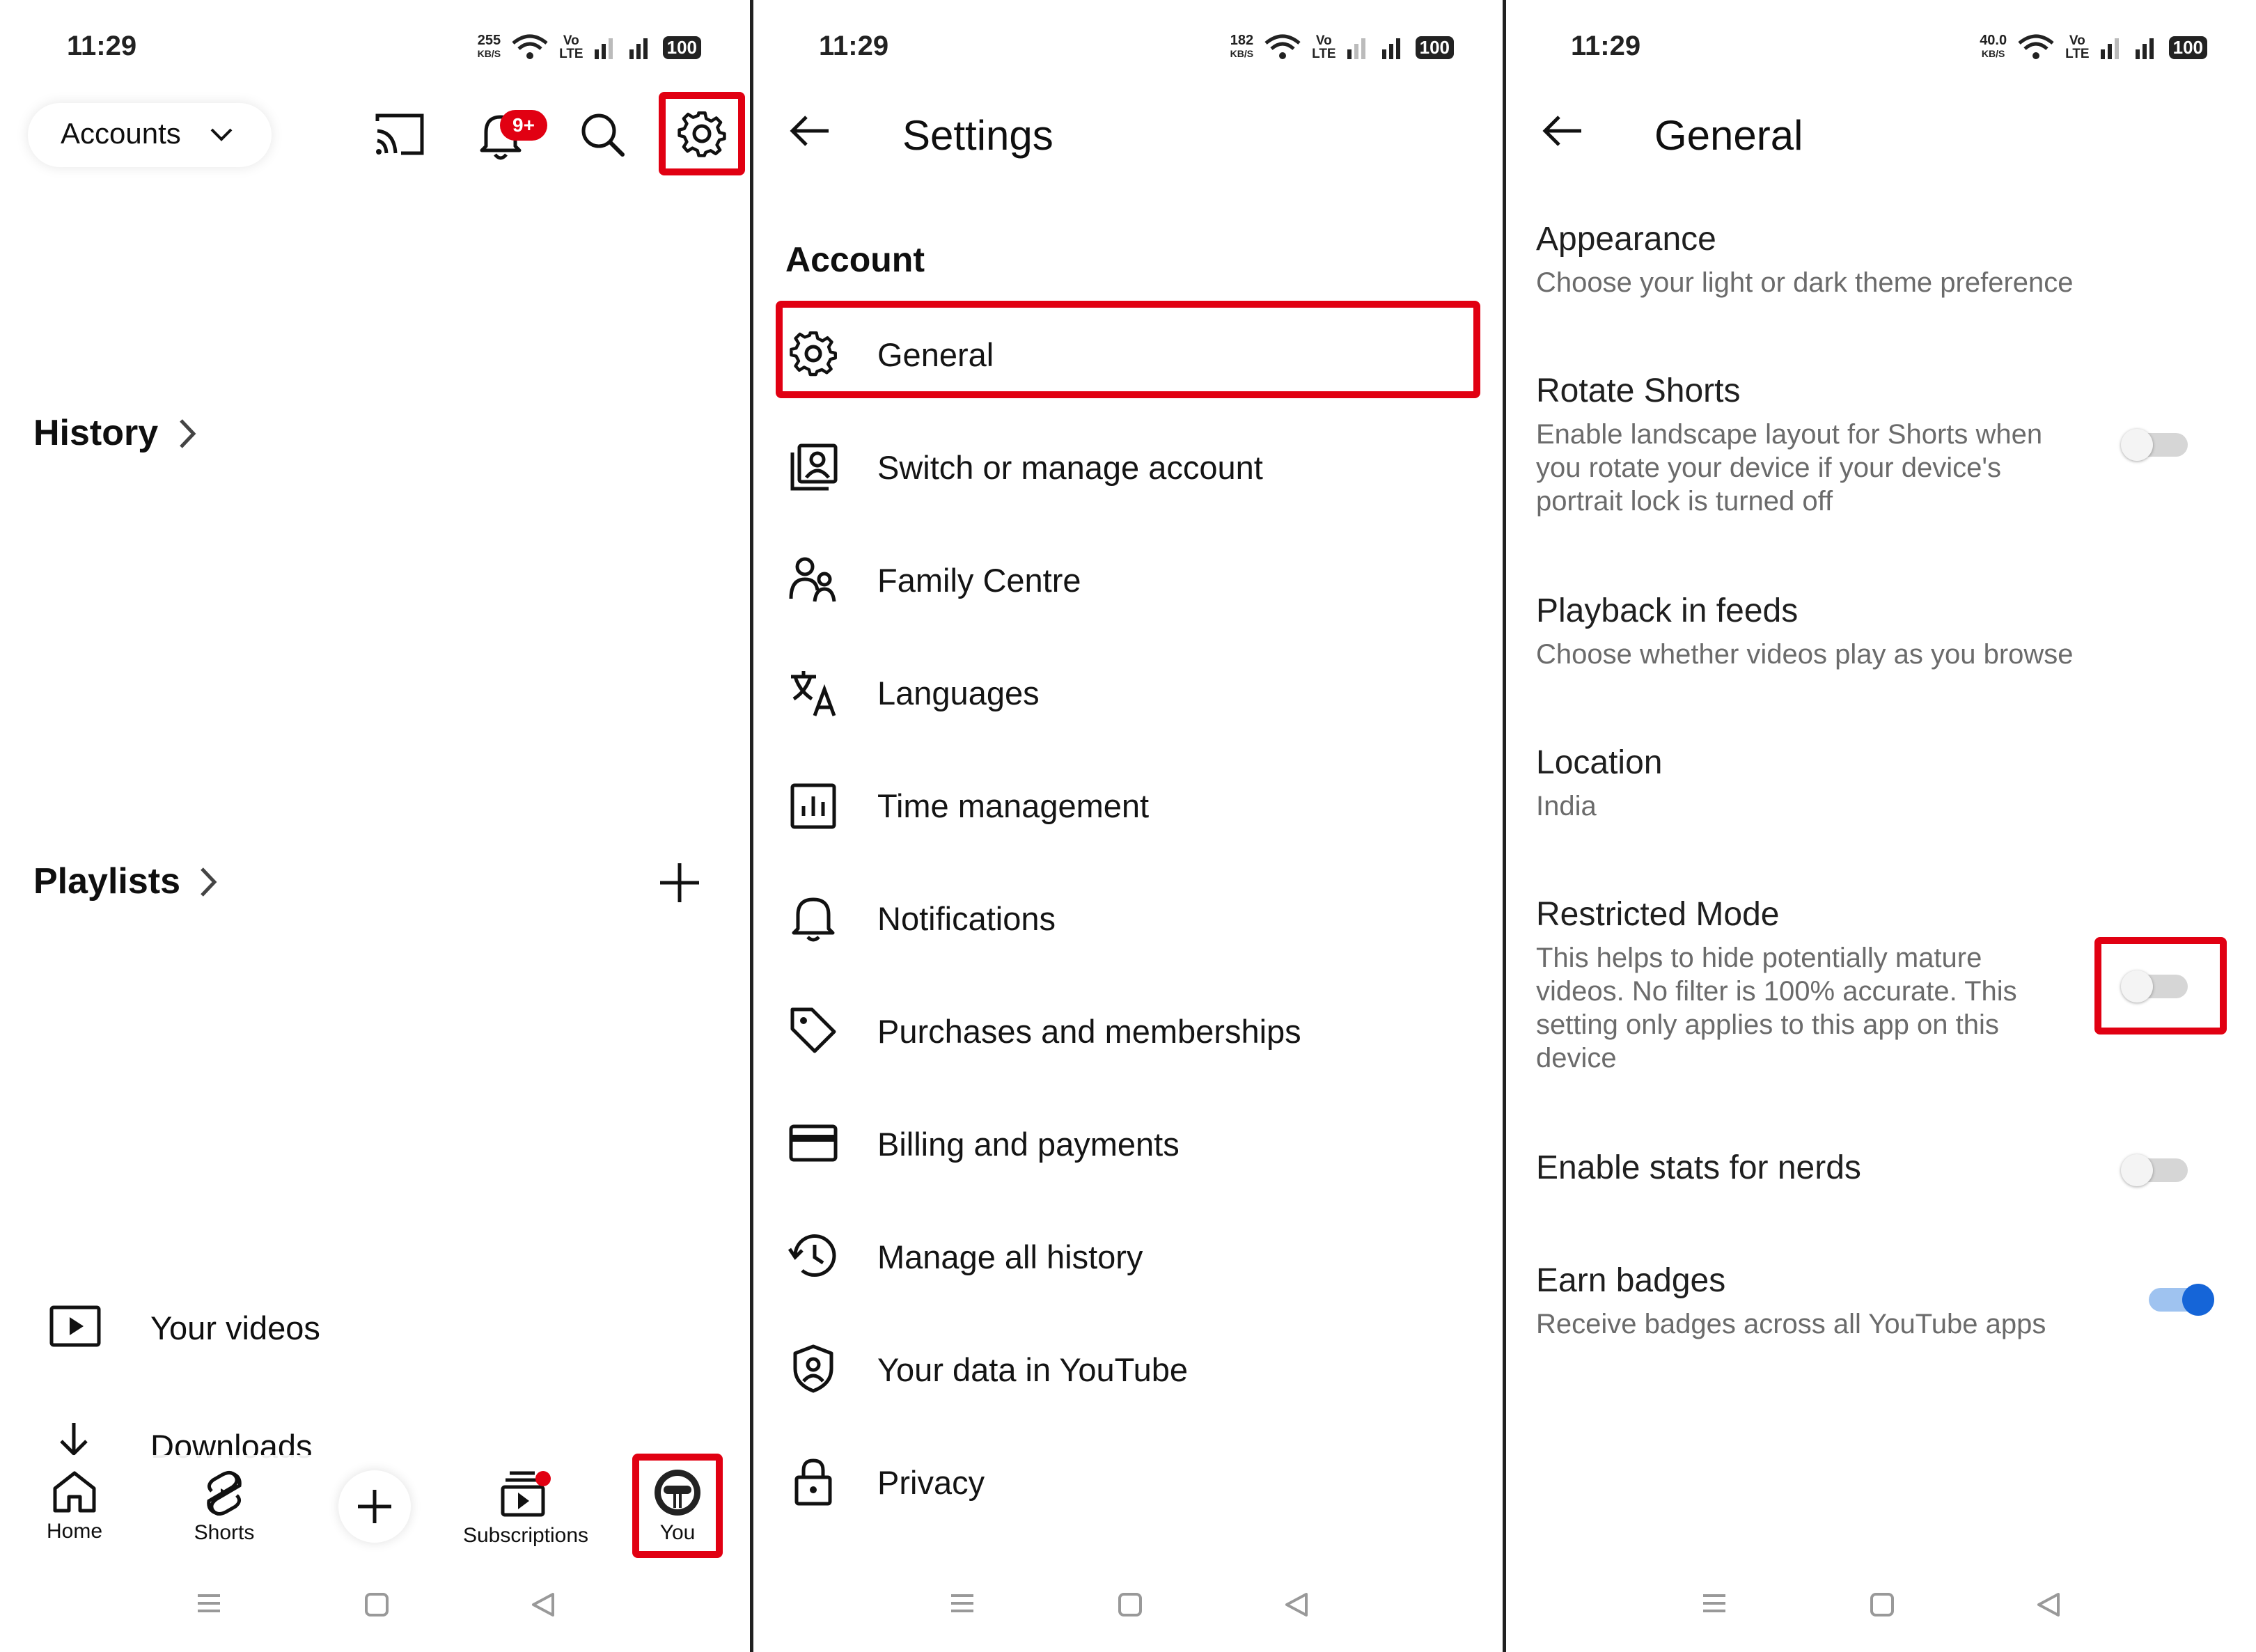 This screenshot has height=1652, width=2256. Describe the element at coordinates (1028, 1144) in the screenshot. I see `settings-item-label: Billing and payments` at that location.